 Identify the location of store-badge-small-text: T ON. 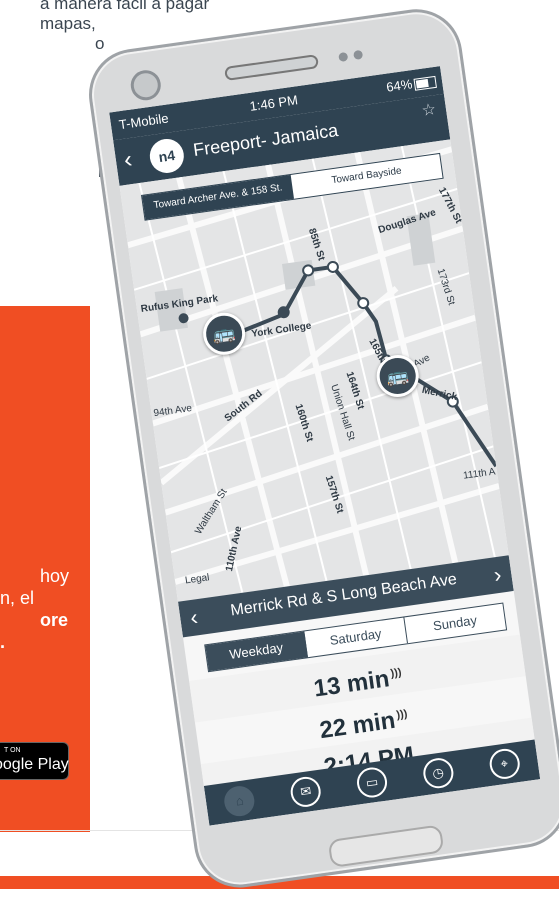
(12, 750).